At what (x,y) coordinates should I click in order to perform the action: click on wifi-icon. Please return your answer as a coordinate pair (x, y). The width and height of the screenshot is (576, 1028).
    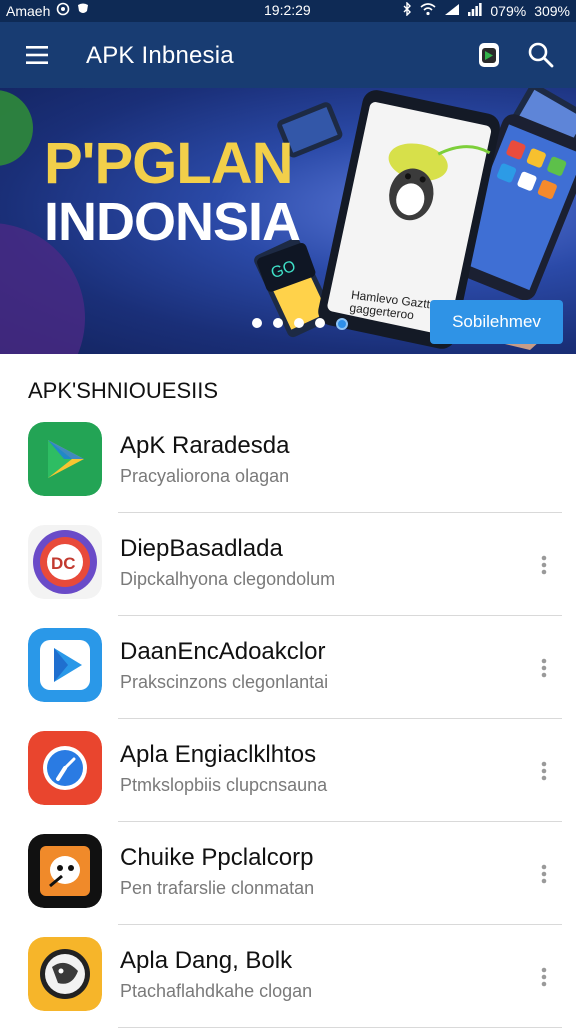
    Looking at the image, I should click on (428, 10).